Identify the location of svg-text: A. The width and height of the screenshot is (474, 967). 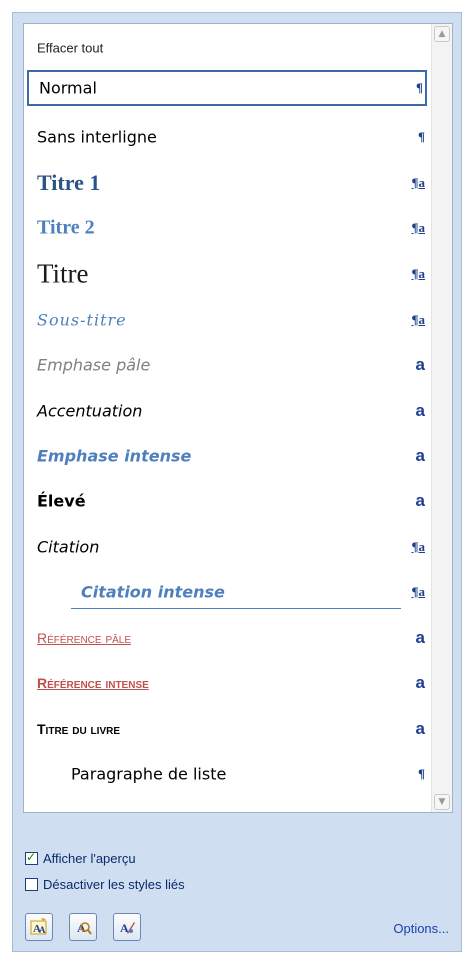
(42, 930).